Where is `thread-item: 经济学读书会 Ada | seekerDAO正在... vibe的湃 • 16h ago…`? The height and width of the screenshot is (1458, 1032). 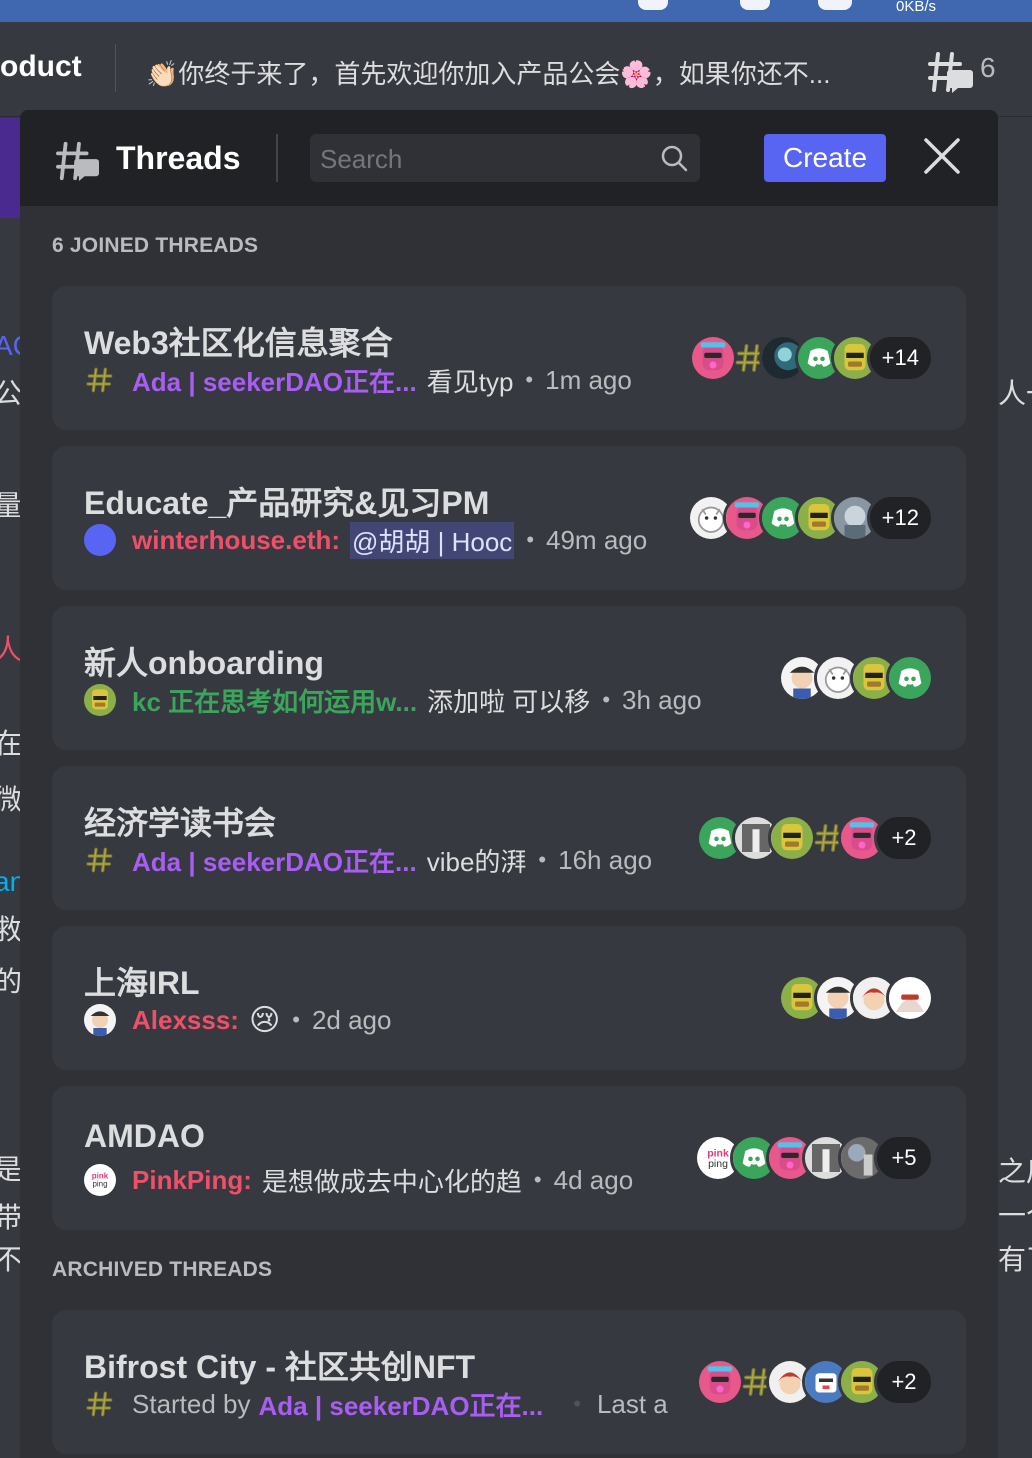 thread-item: 经济学读书会 Ada | seekerDAO正在... vibe的湃 • 16h ago… is located at coordinates (509, 838).